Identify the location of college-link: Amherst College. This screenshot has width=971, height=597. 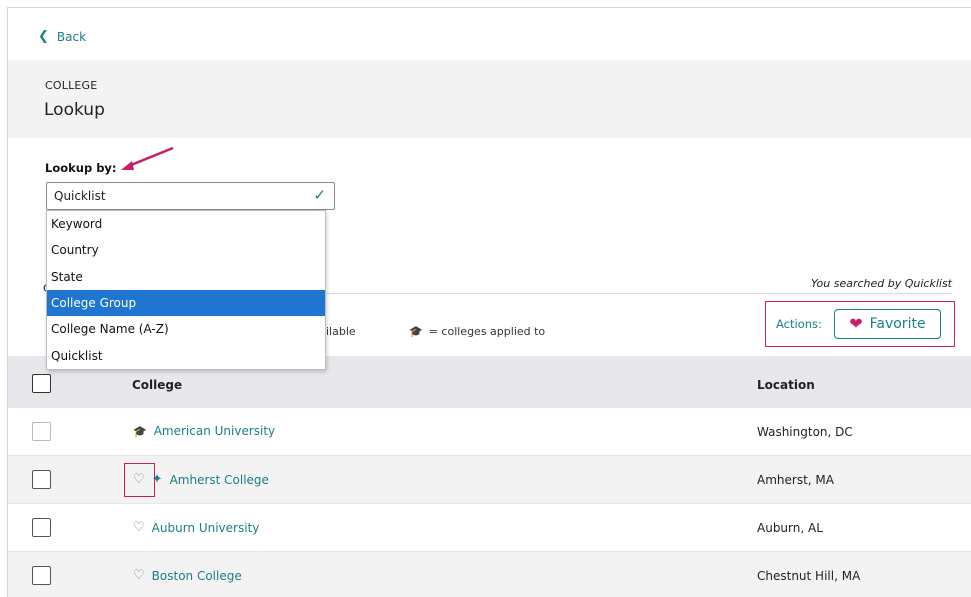
(219, 480).